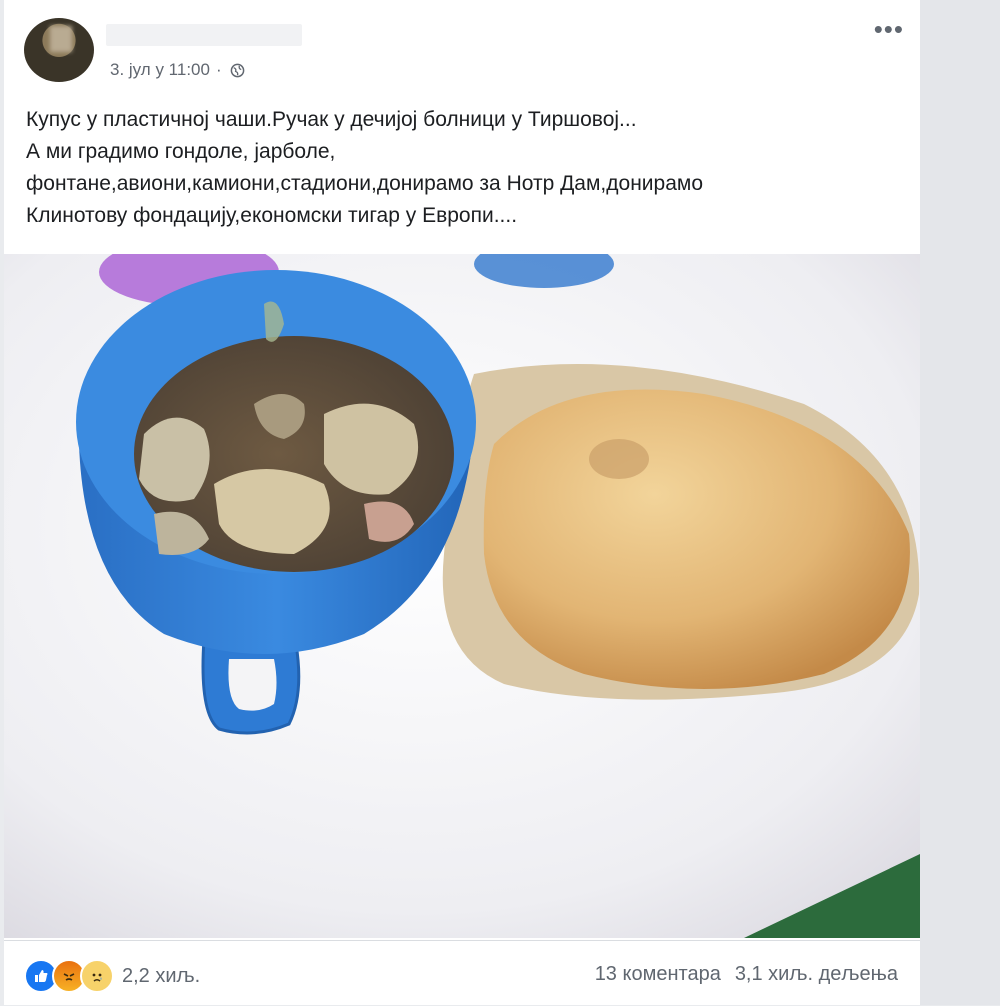 The height and width of the screenshot is (1006, 1000). Describe the element at coordinates (161, 976) in the screenshot. I see `reaction-count: 2,2 хиљ.` at that location.